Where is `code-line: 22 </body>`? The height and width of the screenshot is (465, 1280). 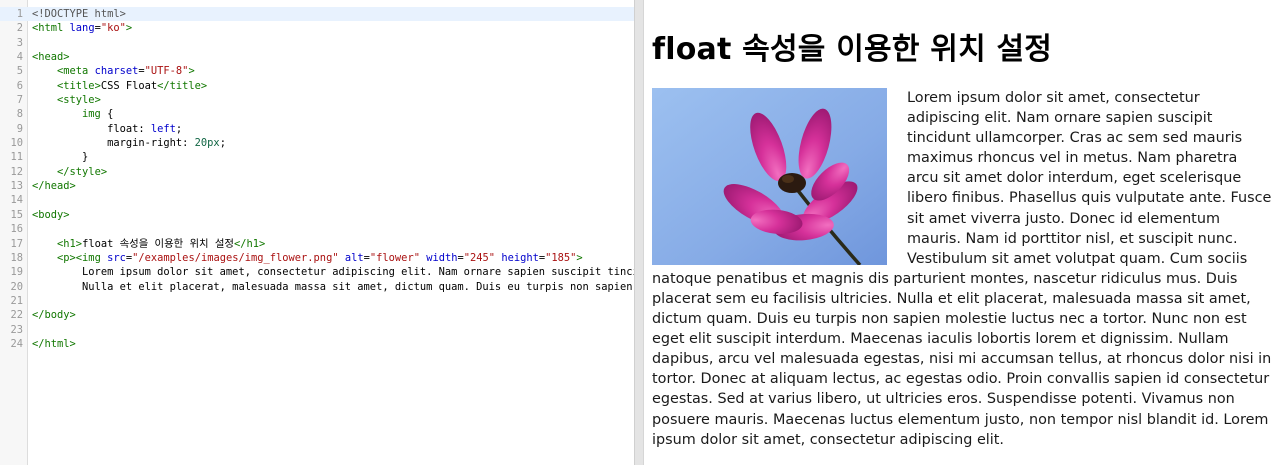
code-line: 22 </body> is located at coordinates (317, 315).